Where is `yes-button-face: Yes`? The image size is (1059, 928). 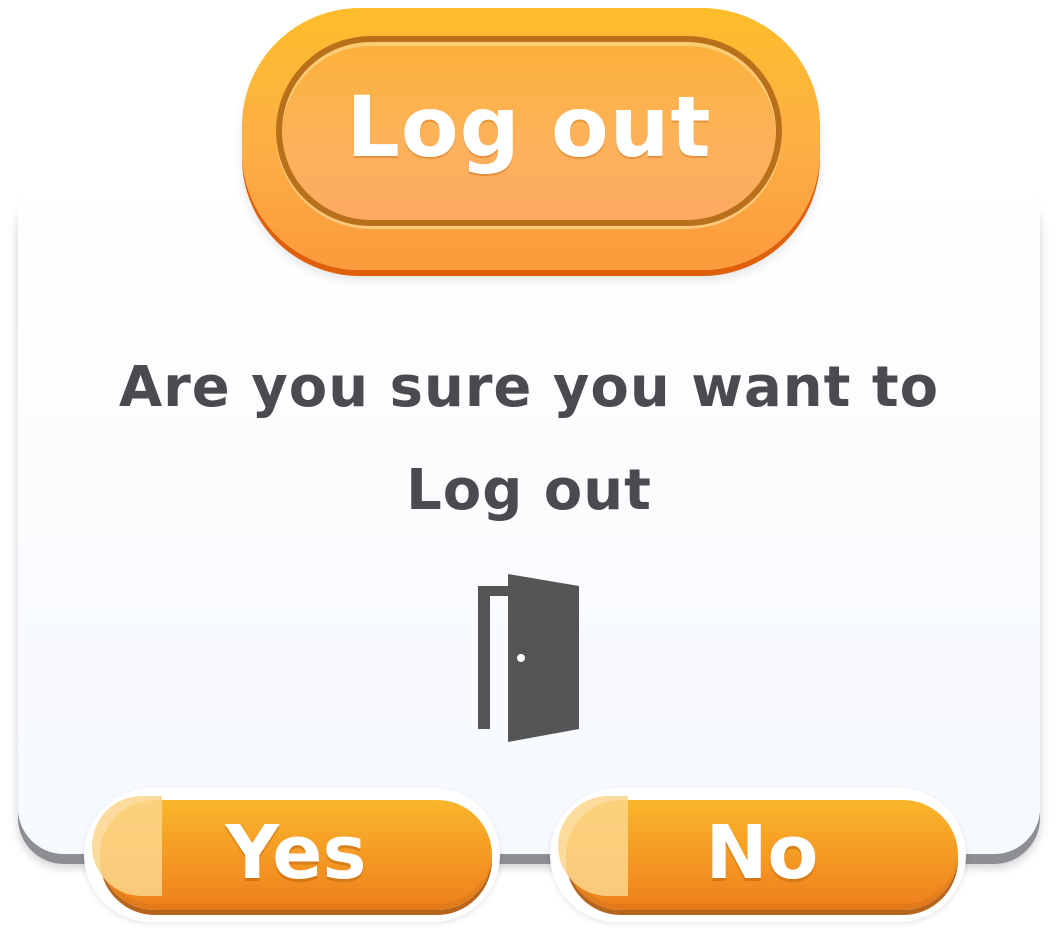 yes-button-face: Yes is located at coordinates (292, 853).